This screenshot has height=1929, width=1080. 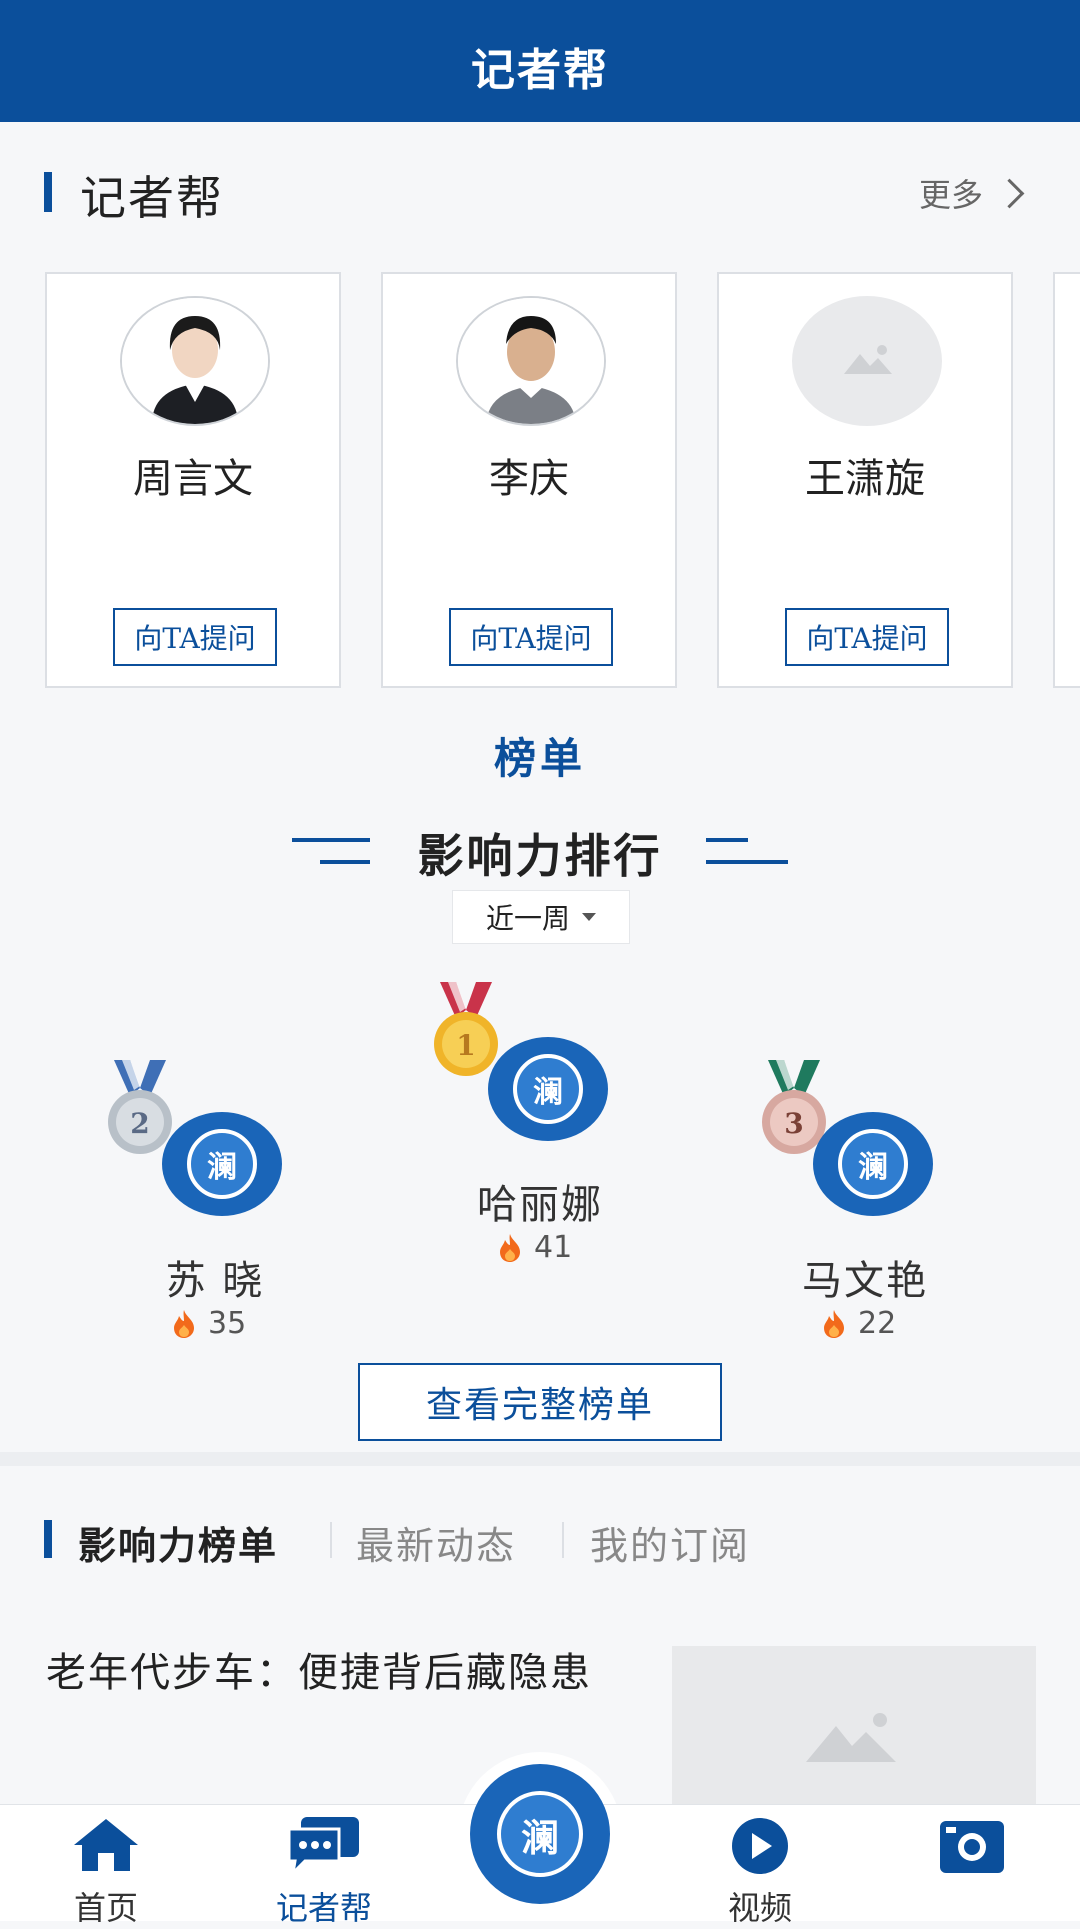 I want to click on more-link: 更多, so click(x=971, y=193).